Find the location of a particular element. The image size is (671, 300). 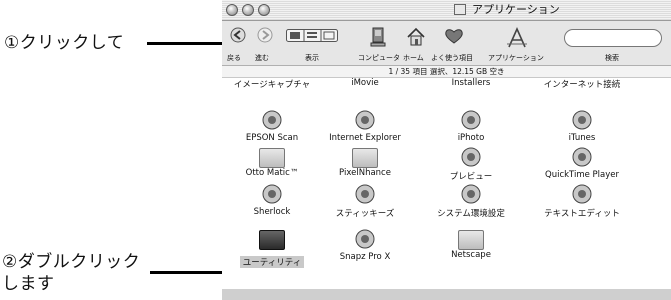

app-item: ユーティリティ is located at coordinates (272, 247).